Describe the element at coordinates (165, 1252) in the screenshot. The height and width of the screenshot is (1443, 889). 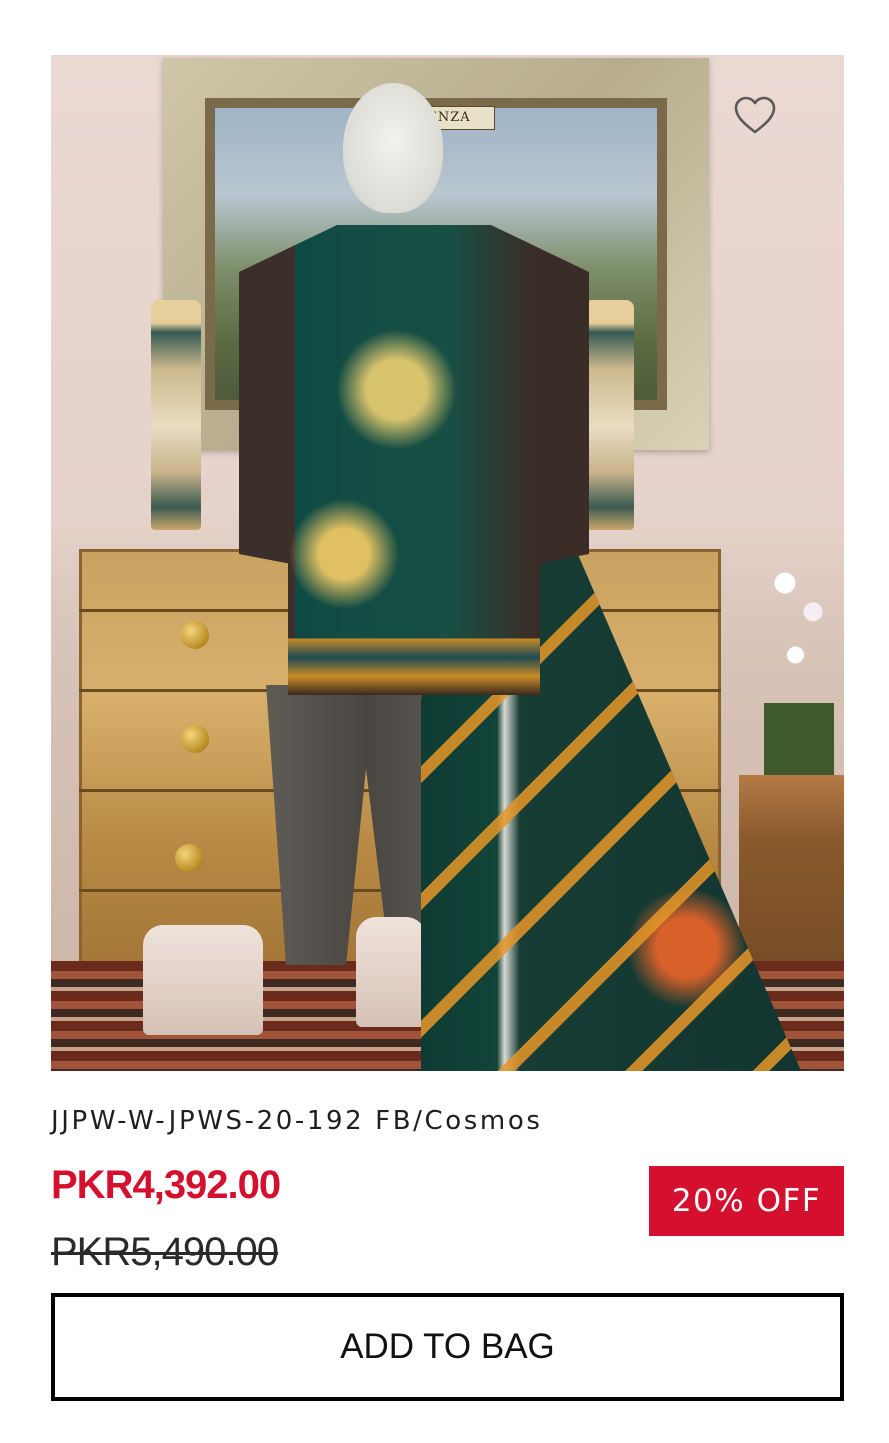
I see `original-price: PKR5,490.00` at that location.